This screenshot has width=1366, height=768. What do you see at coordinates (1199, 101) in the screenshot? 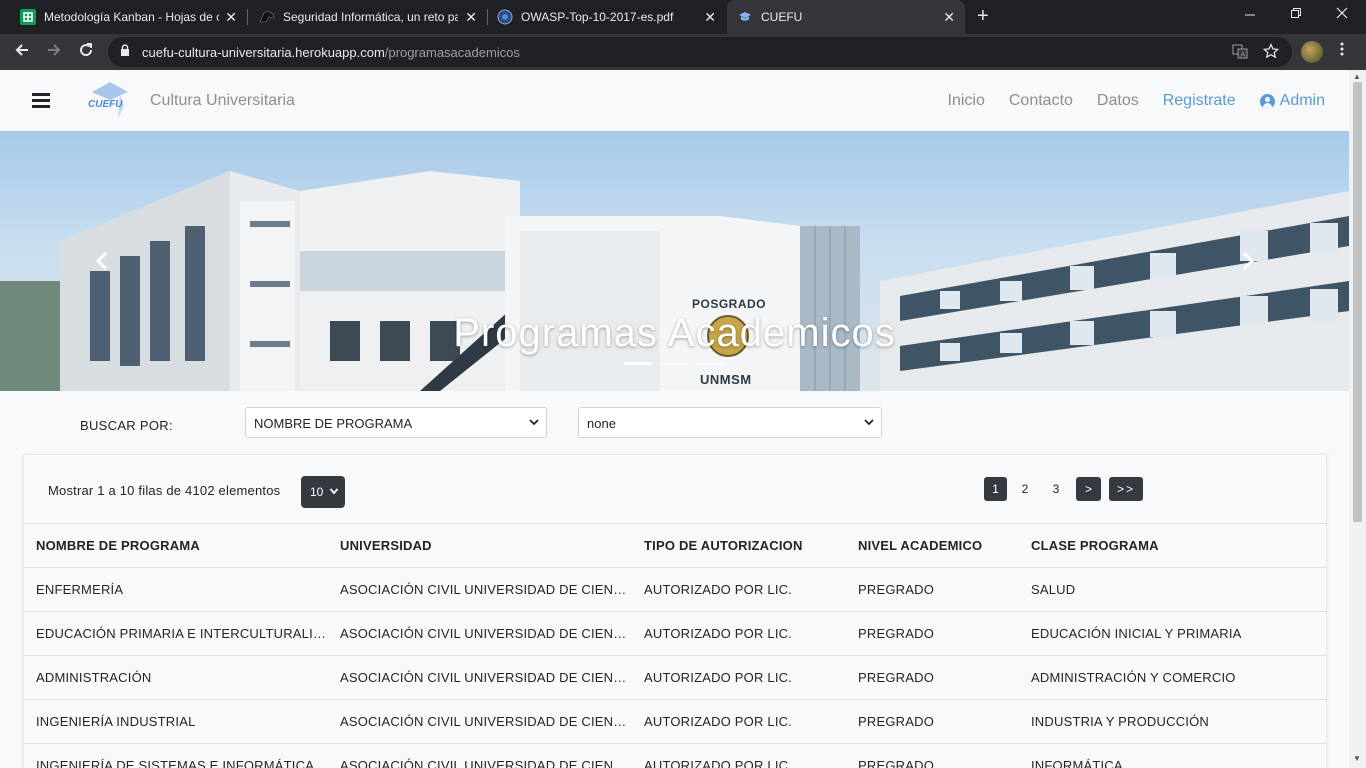
I see `nav-link-registrate: Registrate` at bounding box center [1199, 101].